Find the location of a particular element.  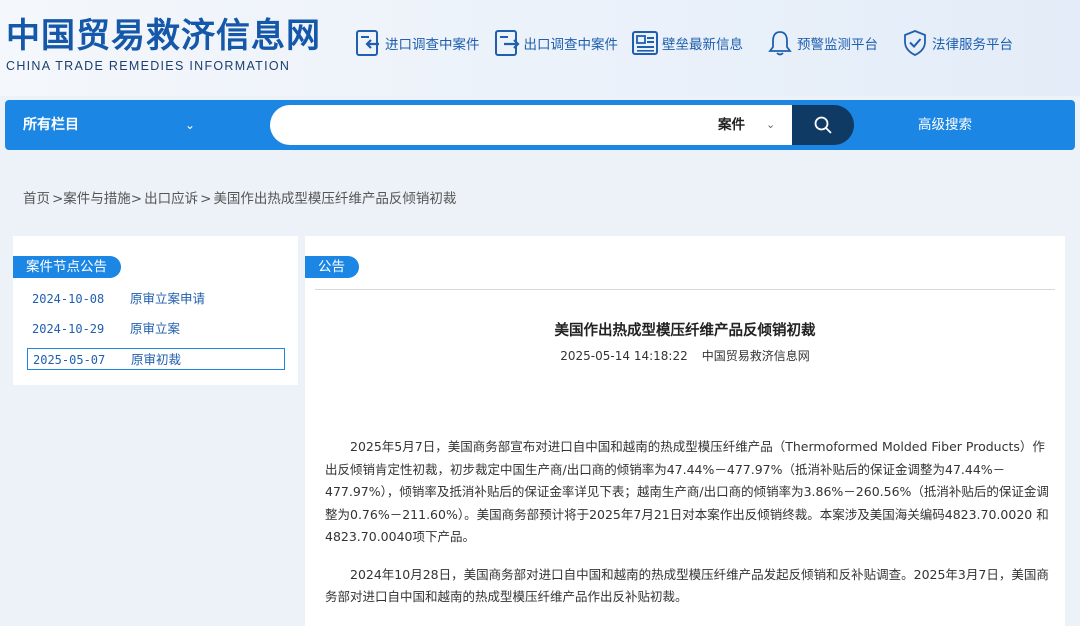

all-columns-dropdown: 所有栏目 is located at coordinates (51, 125).